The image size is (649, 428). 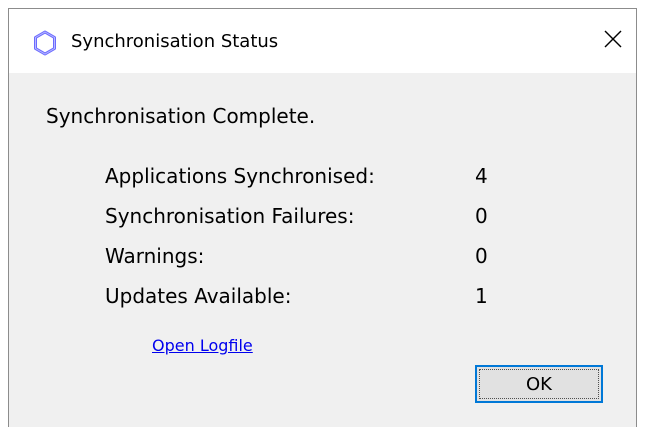 I want to click on stat-label: Warnings:, so click(x=155, y=256).